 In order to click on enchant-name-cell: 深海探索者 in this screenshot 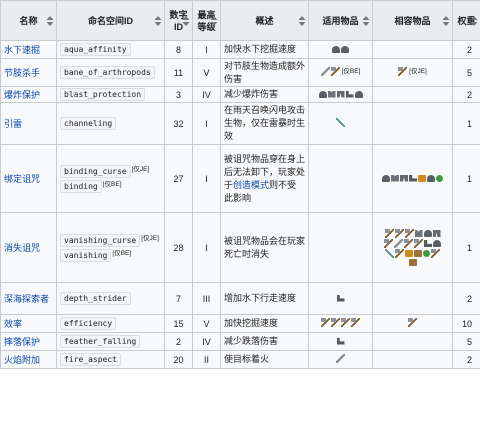, I will do `click(28, 298)`.